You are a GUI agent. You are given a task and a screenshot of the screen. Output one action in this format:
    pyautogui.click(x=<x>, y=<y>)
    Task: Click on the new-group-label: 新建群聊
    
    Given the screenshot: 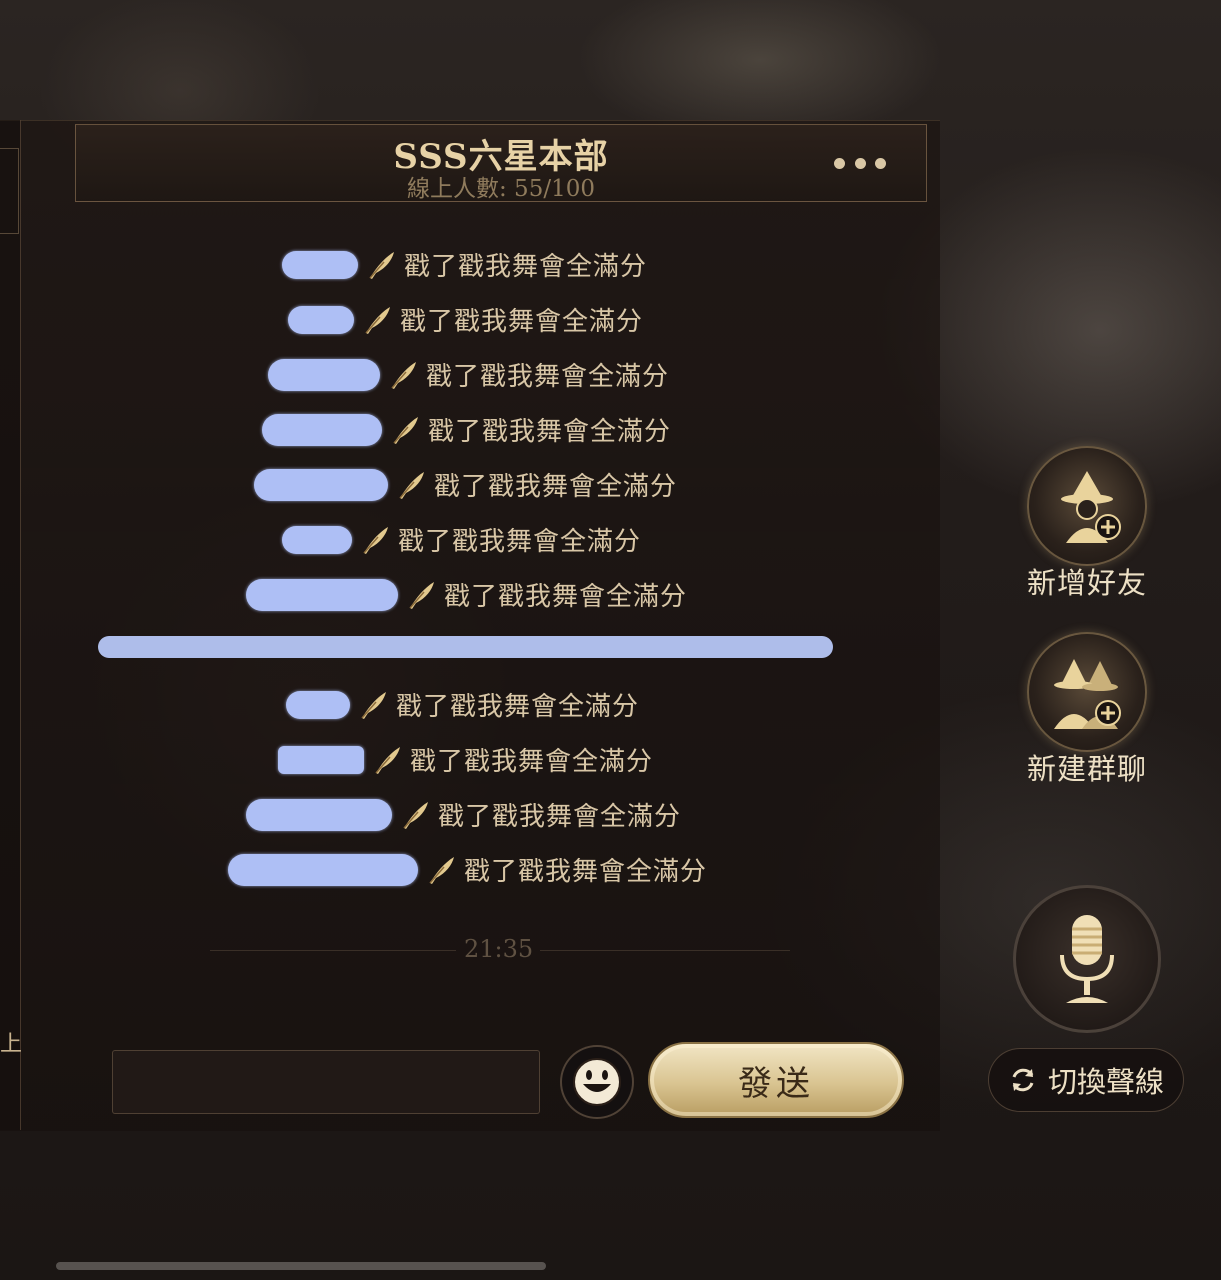 What is the action you would take?
    pyautogui.click(x=1087, y=767)
    